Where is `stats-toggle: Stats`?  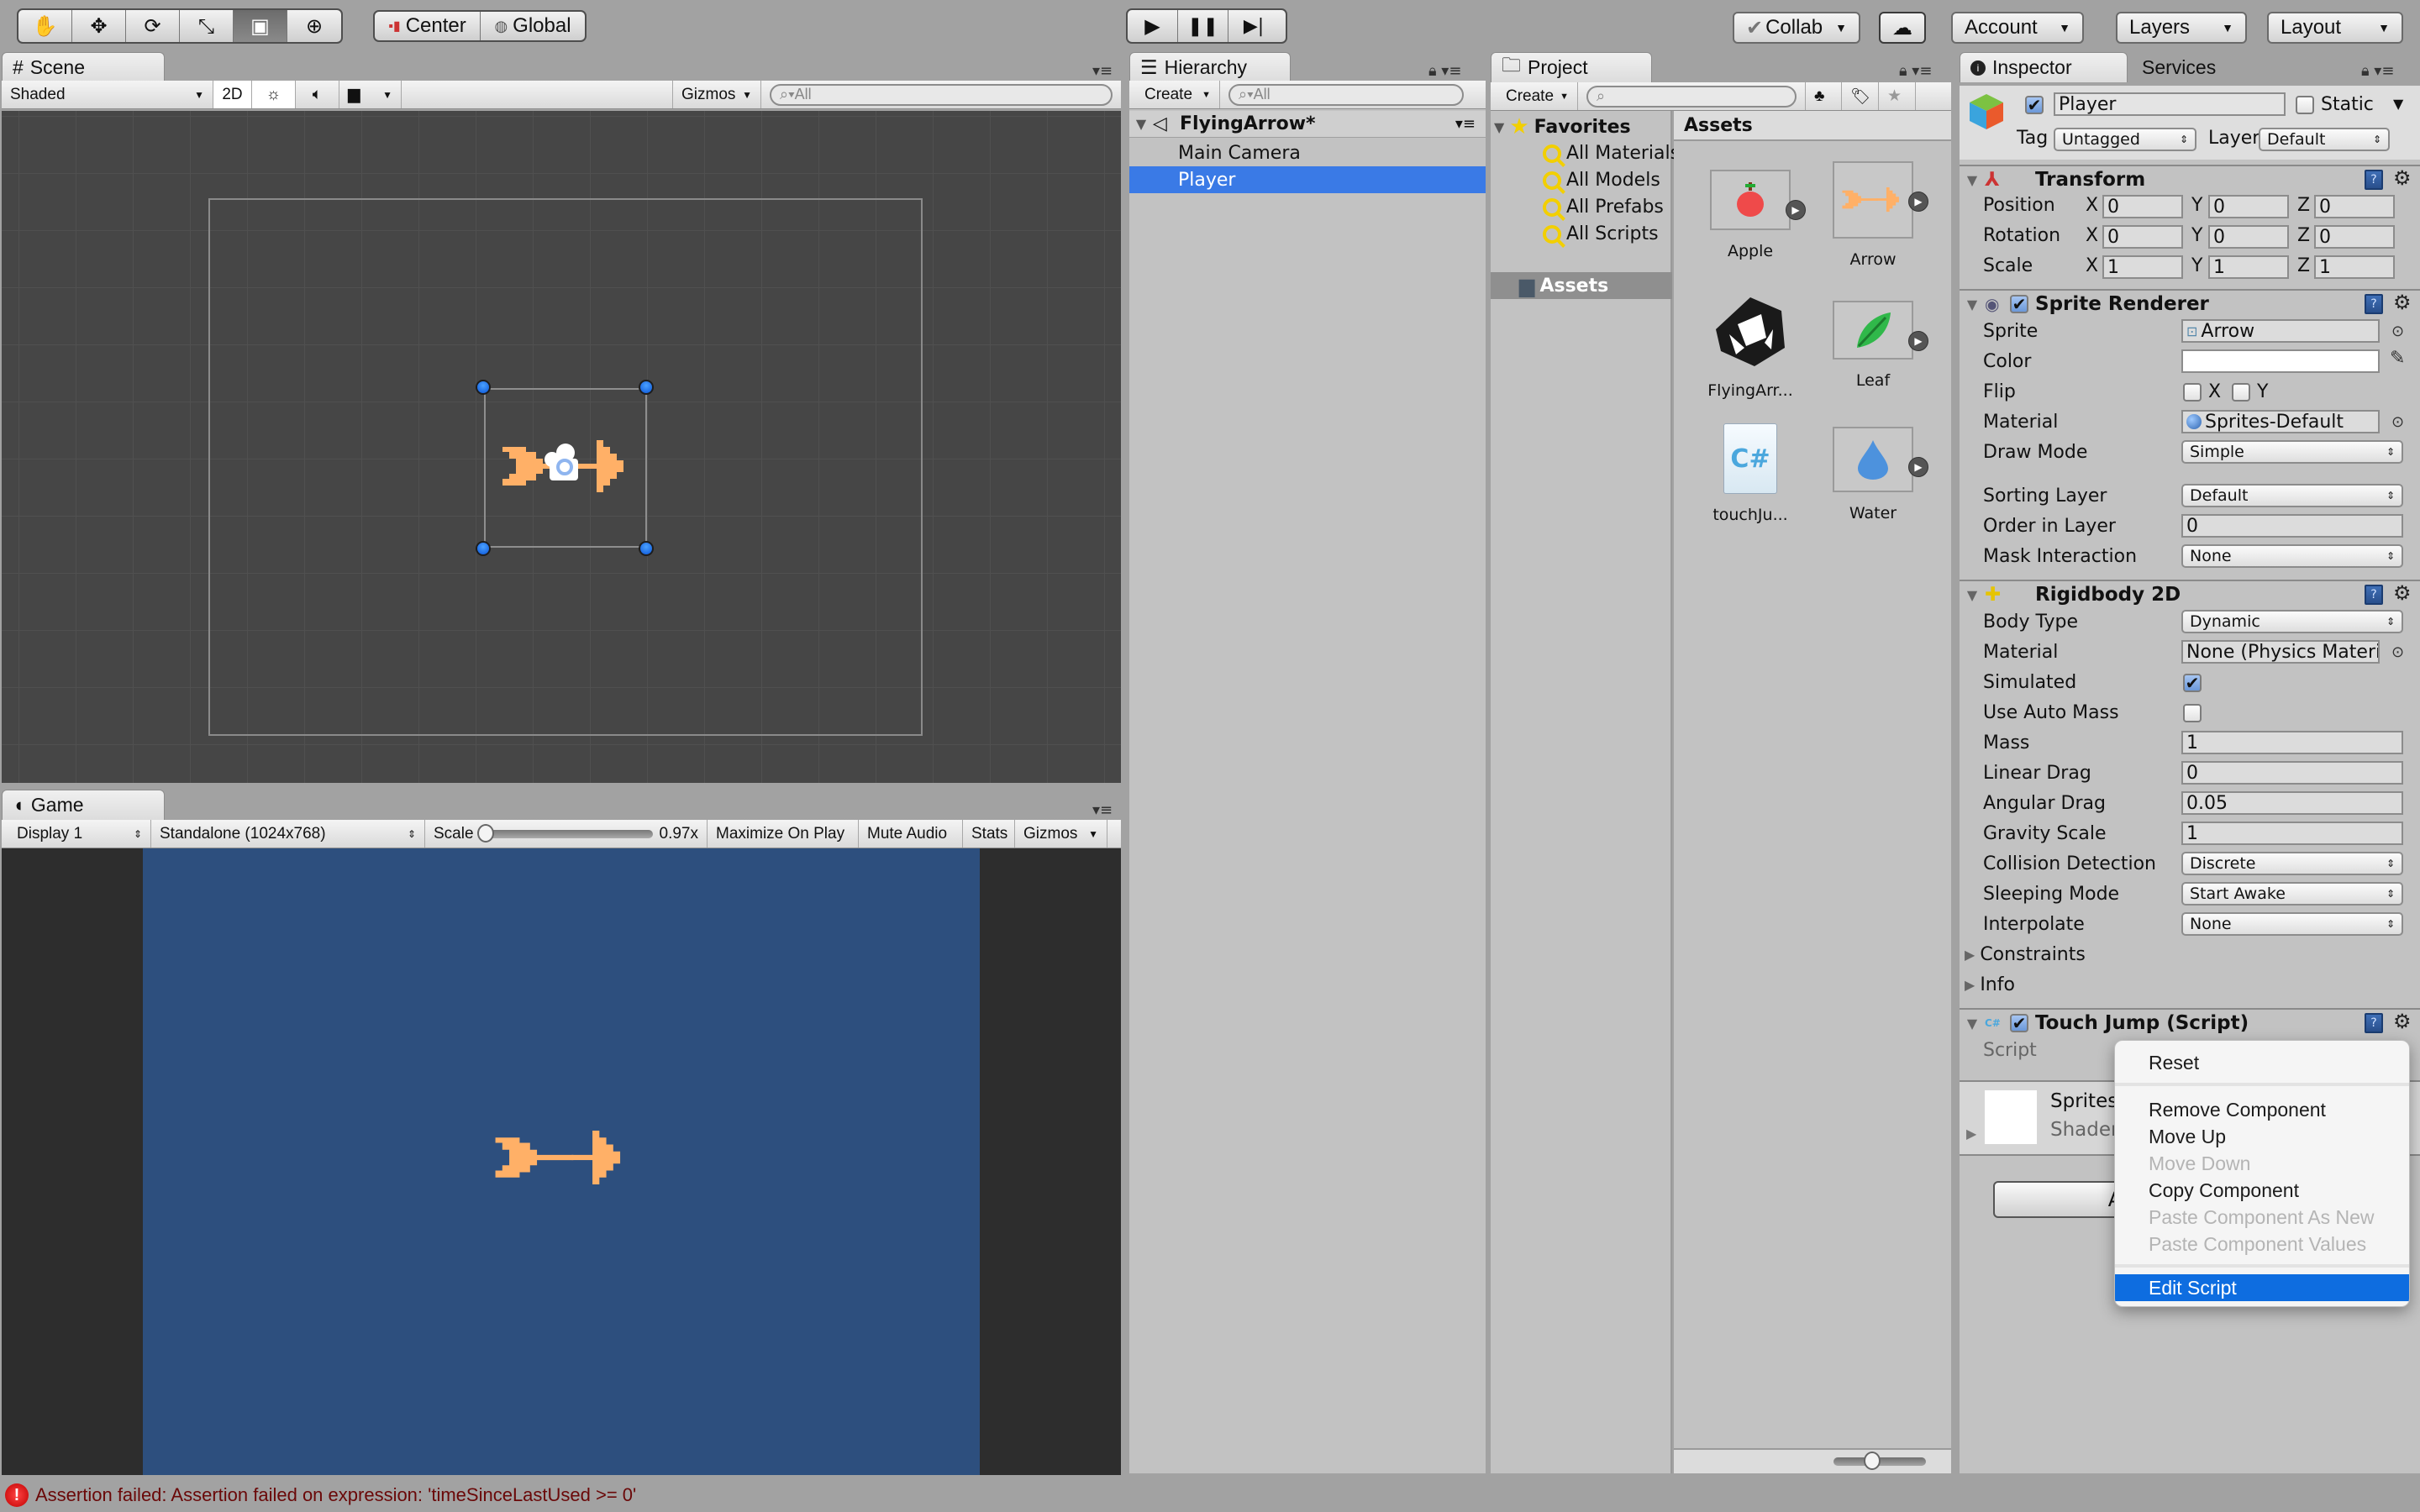 stats-toggle: Stats is located at coordinates (989, 834).